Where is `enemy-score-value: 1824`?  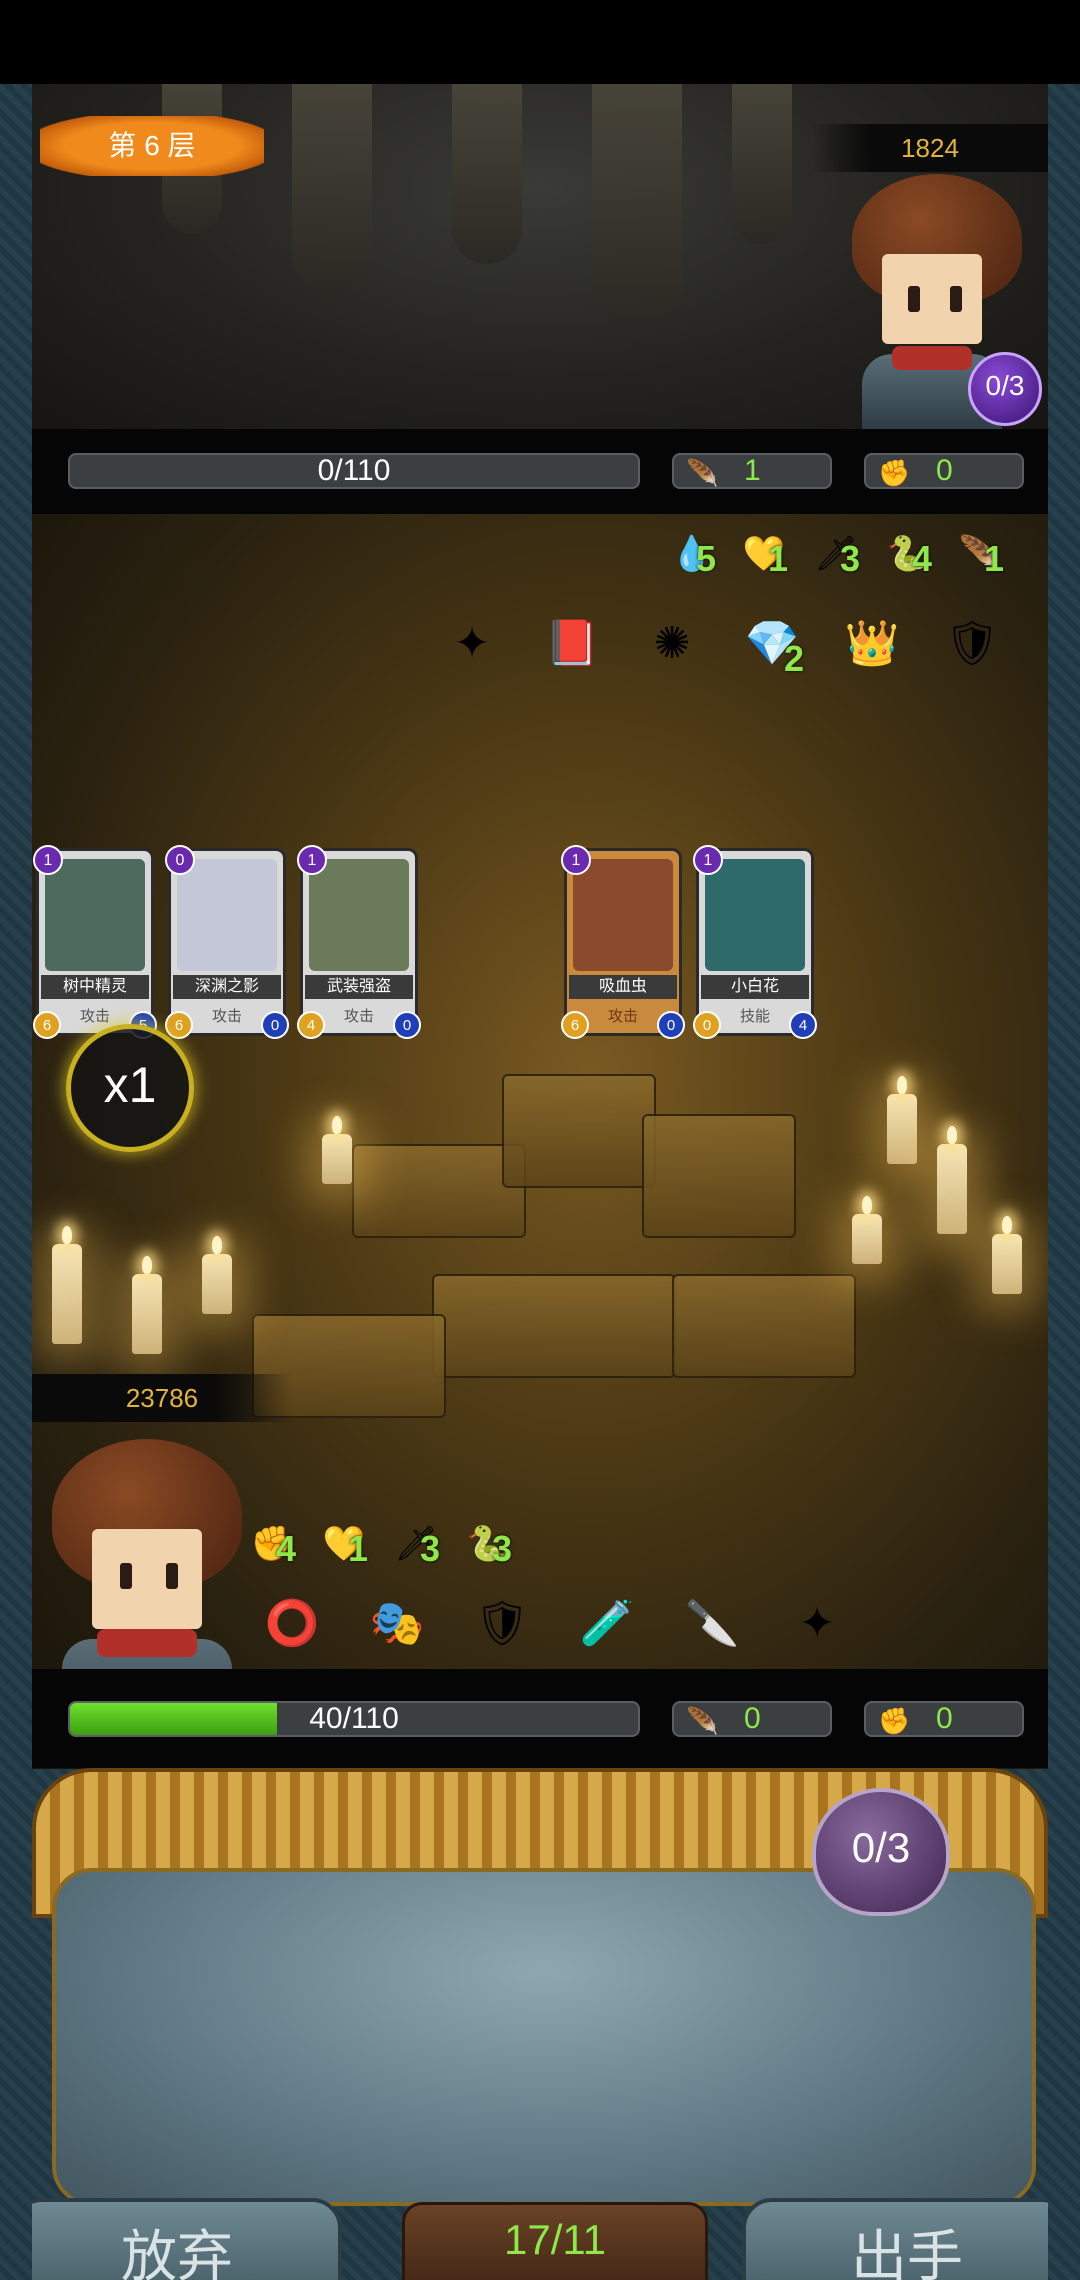
enemy-score-value: 1824 is located at coordinates (930, 148).